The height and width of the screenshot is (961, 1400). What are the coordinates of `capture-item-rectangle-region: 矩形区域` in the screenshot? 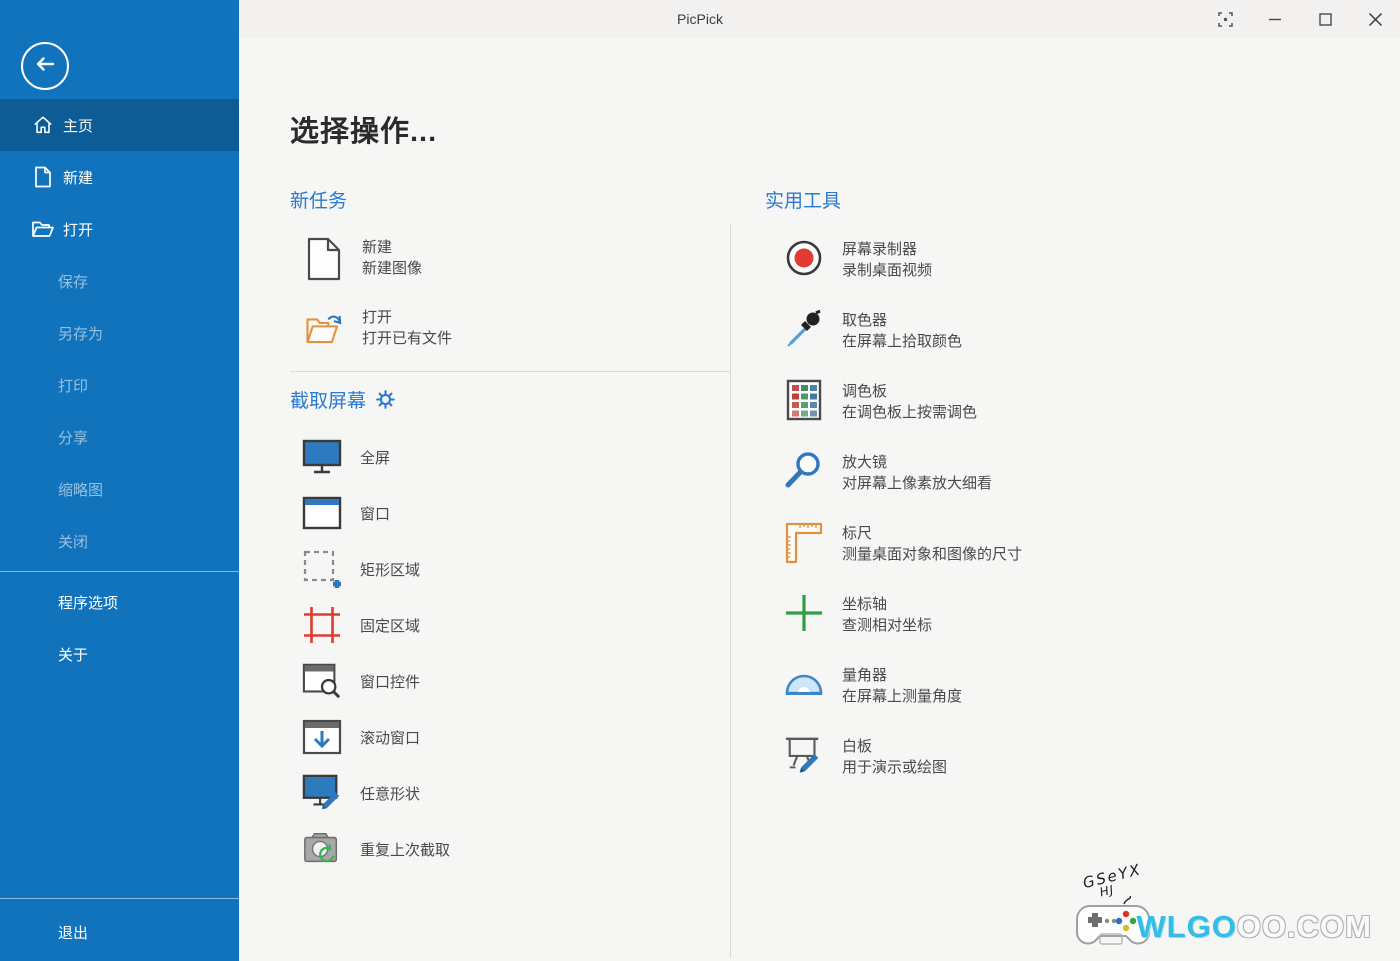 It's located at (510, 569).